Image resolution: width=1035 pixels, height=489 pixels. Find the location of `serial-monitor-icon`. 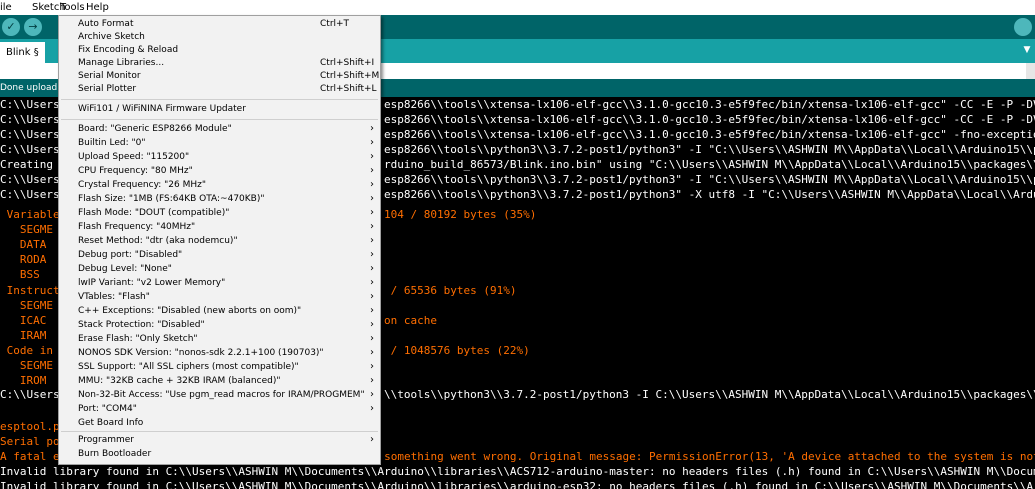

serial-monitor-icon is located at coordinates (1023, 27).